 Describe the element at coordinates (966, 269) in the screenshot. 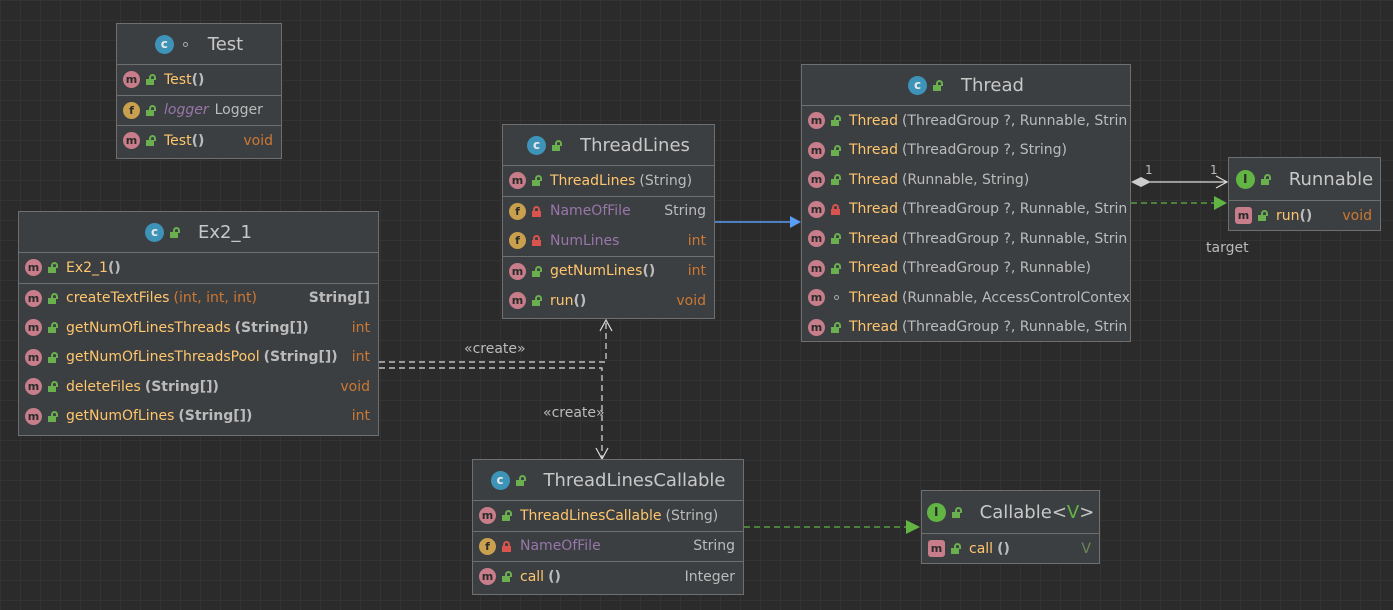

I see `constructor-row: m Thread (ThreadGroup ?, Runnable)` at that location.